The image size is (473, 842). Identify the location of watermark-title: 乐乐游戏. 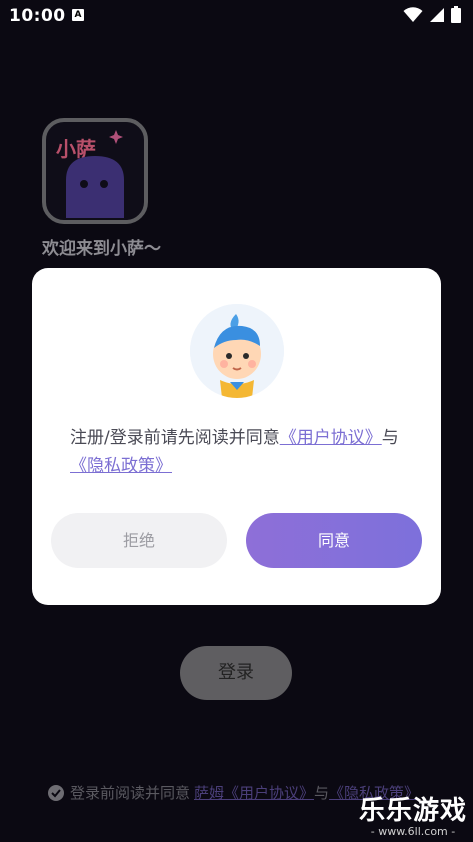
(412, 811).